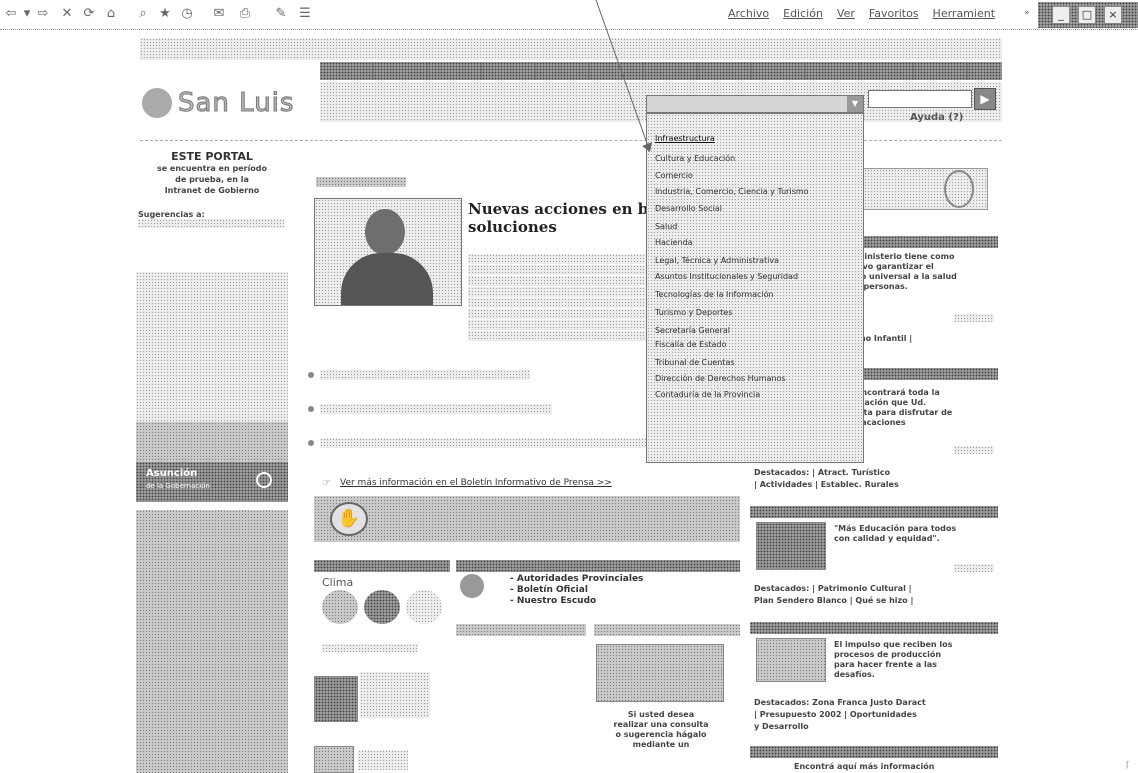 The width and height of the screenshot is (1138, 773). I want to click on ministry-option: Fiscalía de Estado, so click(690, 344).